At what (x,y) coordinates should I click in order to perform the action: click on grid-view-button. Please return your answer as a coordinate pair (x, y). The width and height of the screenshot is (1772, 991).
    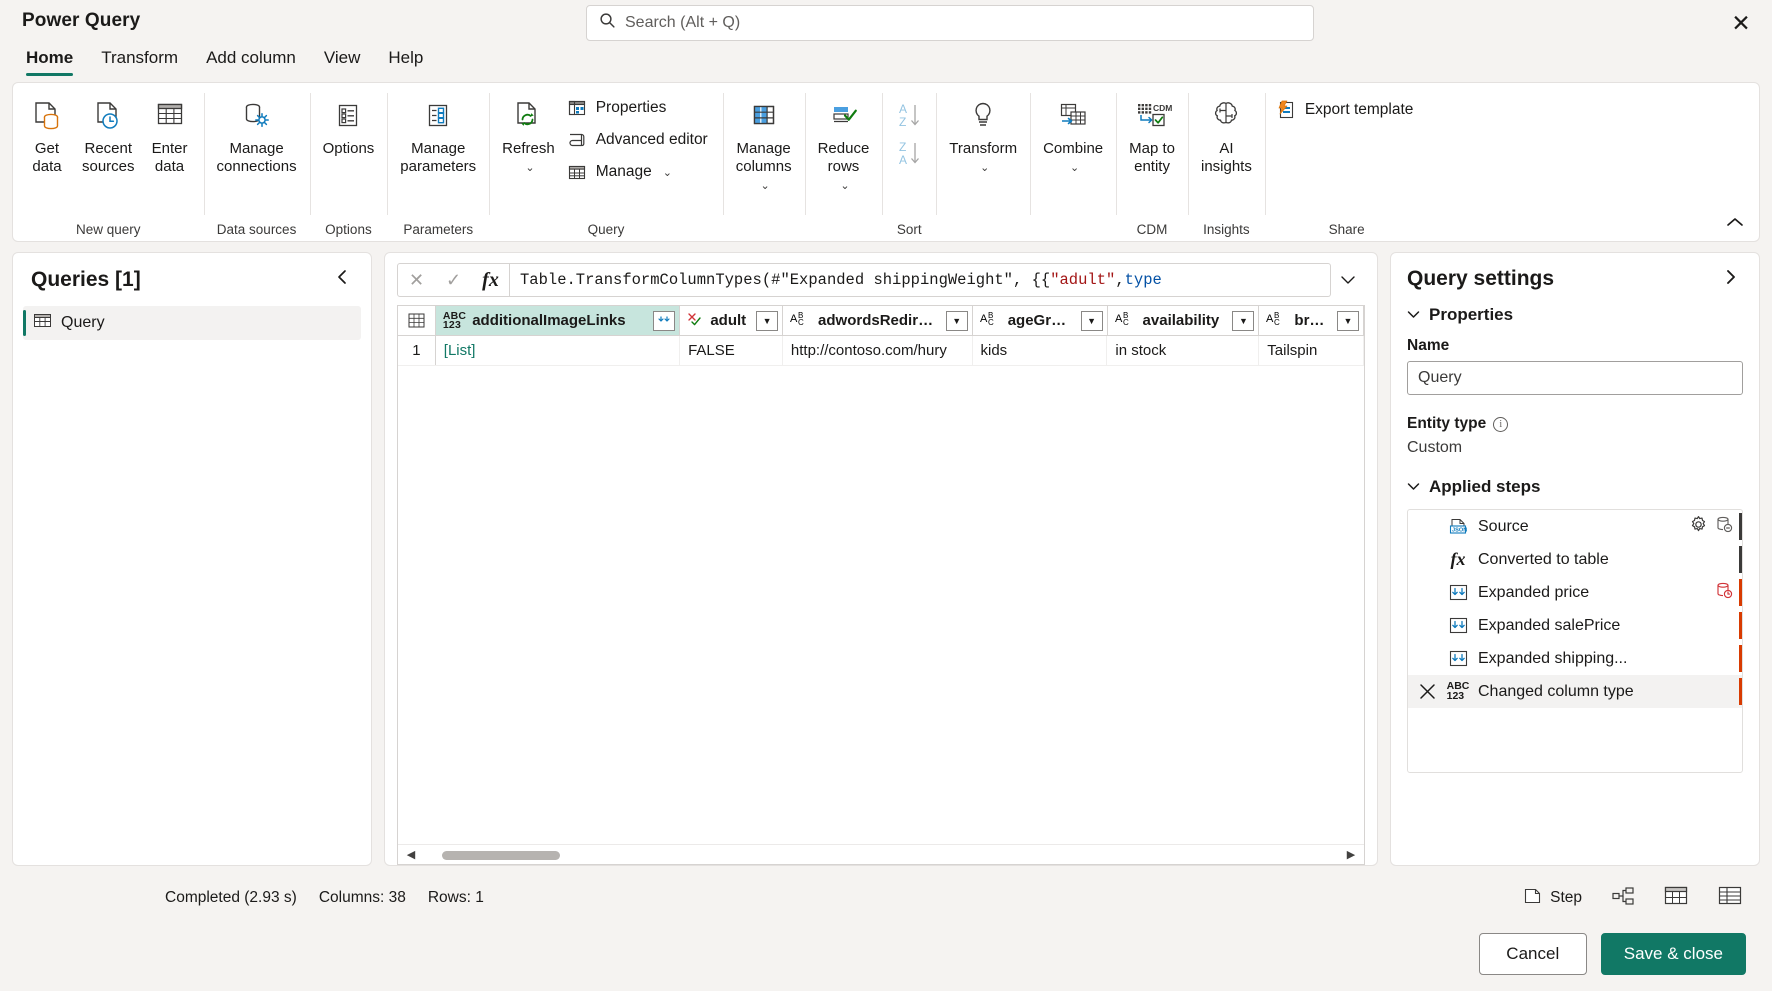
    Looking at the image, I should click on (1676, 898).